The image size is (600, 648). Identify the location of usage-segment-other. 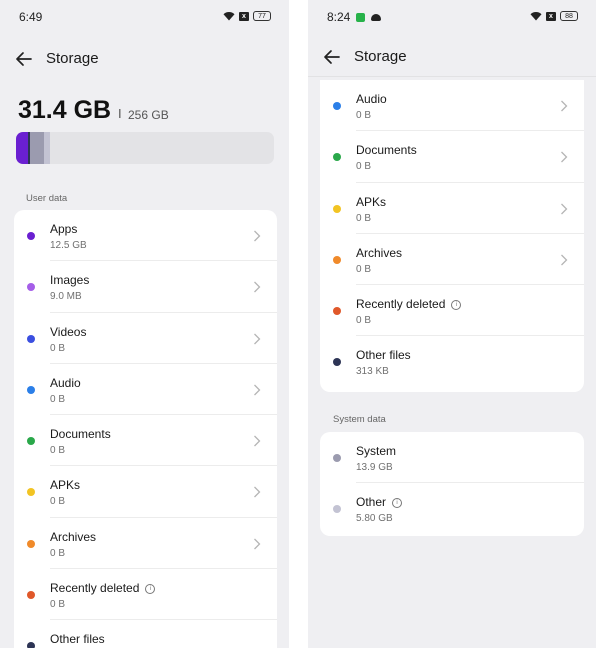
(47, 148).